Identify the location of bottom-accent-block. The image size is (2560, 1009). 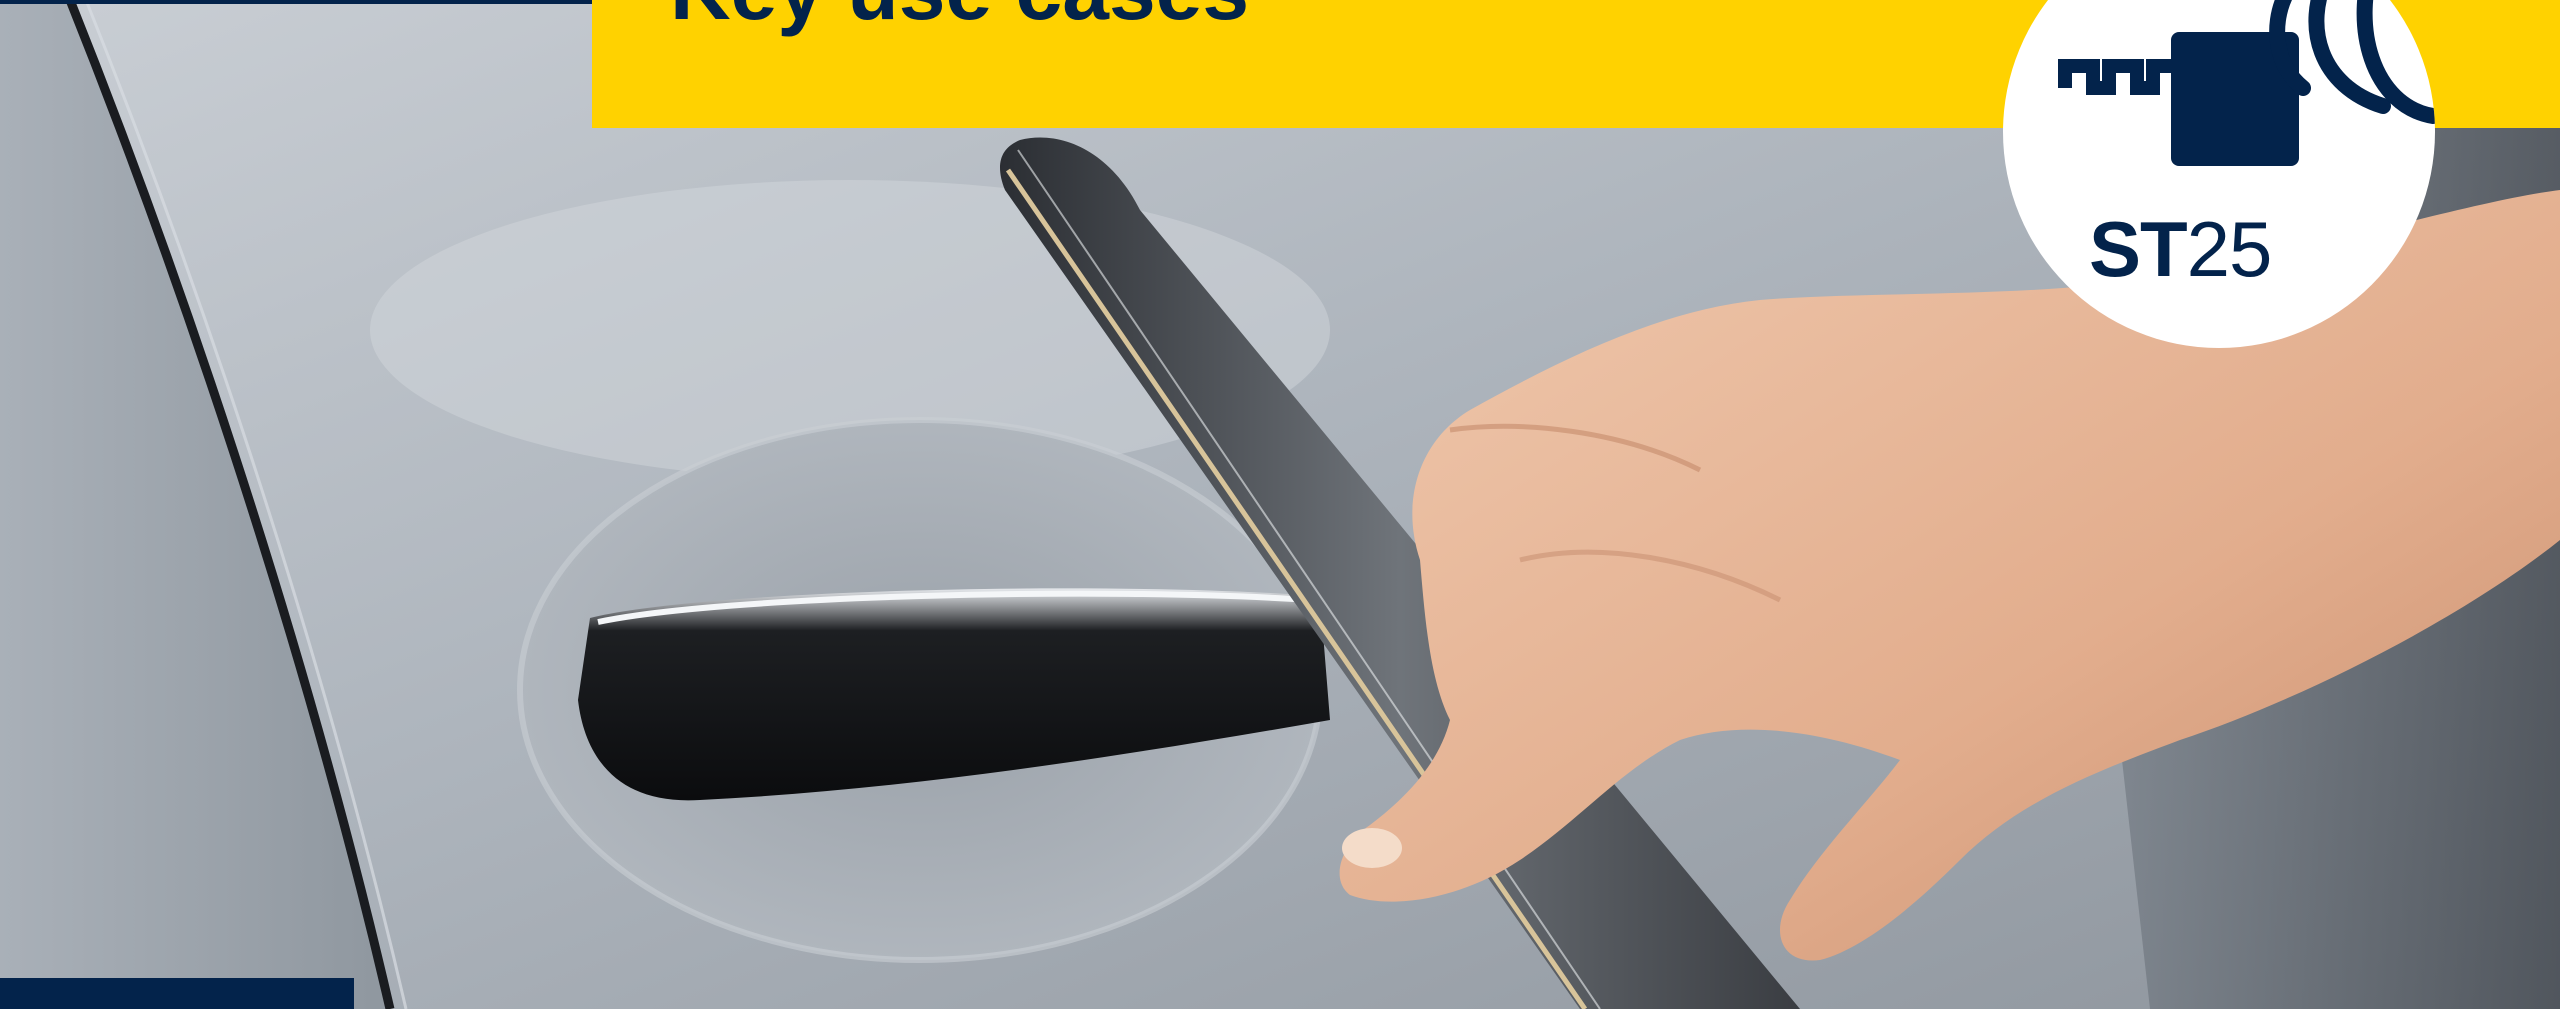
(177, 993).